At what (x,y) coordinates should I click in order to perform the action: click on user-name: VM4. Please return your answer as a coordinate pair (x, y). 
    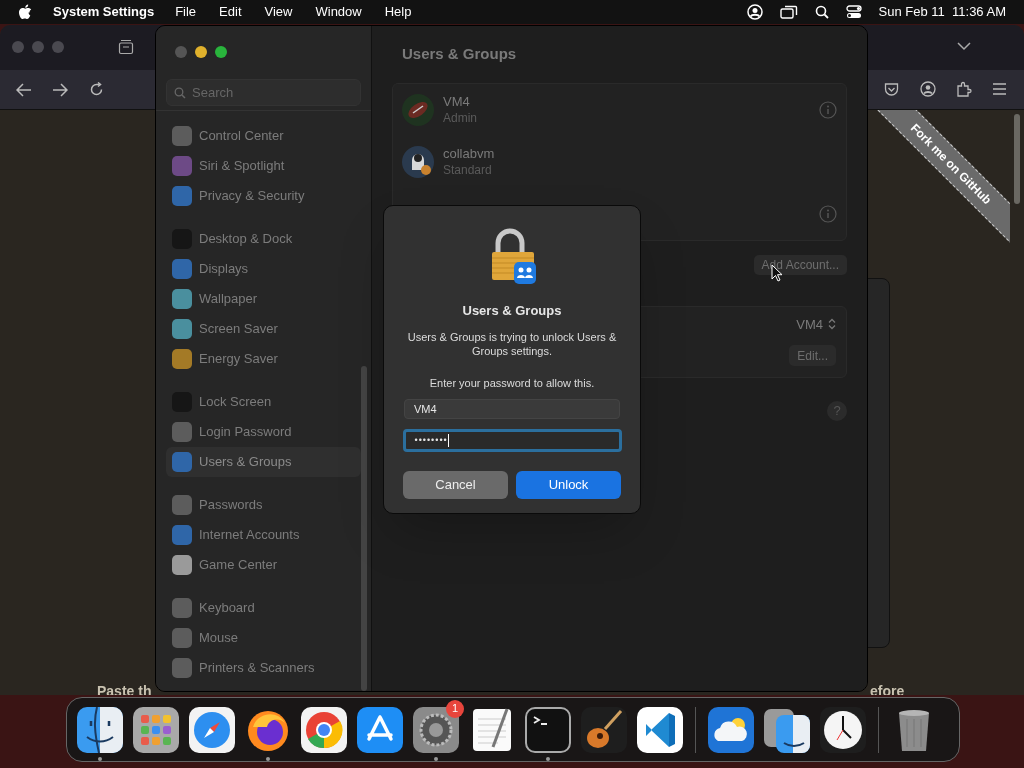
    Looking at the image, I should click on (457, 101).